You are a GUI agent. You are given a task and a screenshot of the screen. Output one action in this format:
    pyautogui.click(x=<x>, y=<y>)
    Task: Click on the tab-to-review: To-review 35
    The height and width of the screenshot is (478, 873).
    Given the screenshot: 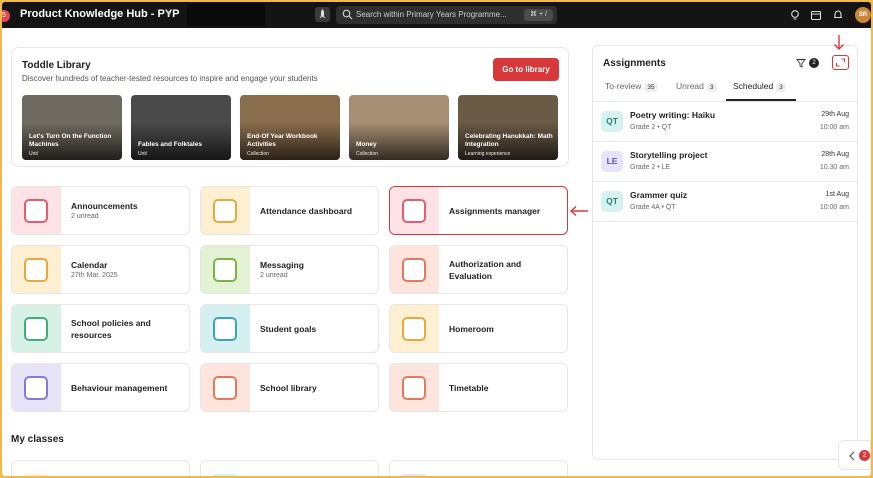 What is the action you would take?
    pyautogui.click(x=631, y=86)
    